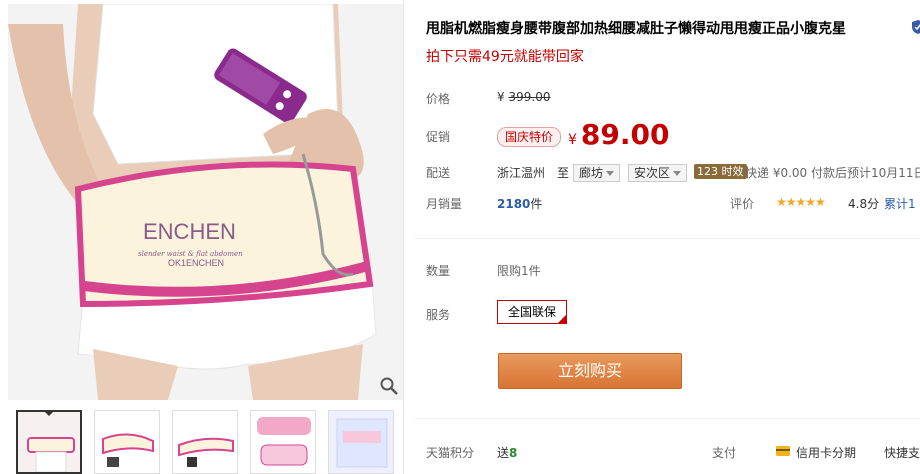 The height and width of the screenshot is (474, 920). What do you see at coordinates (636, 29) in the screenshot?
I see `product-title: 甩脂机燃脂瘦身腰带腹部加热细腰减肚子懒得动甩甩瘦正品小腹克星` at bounding box center [636, 29].